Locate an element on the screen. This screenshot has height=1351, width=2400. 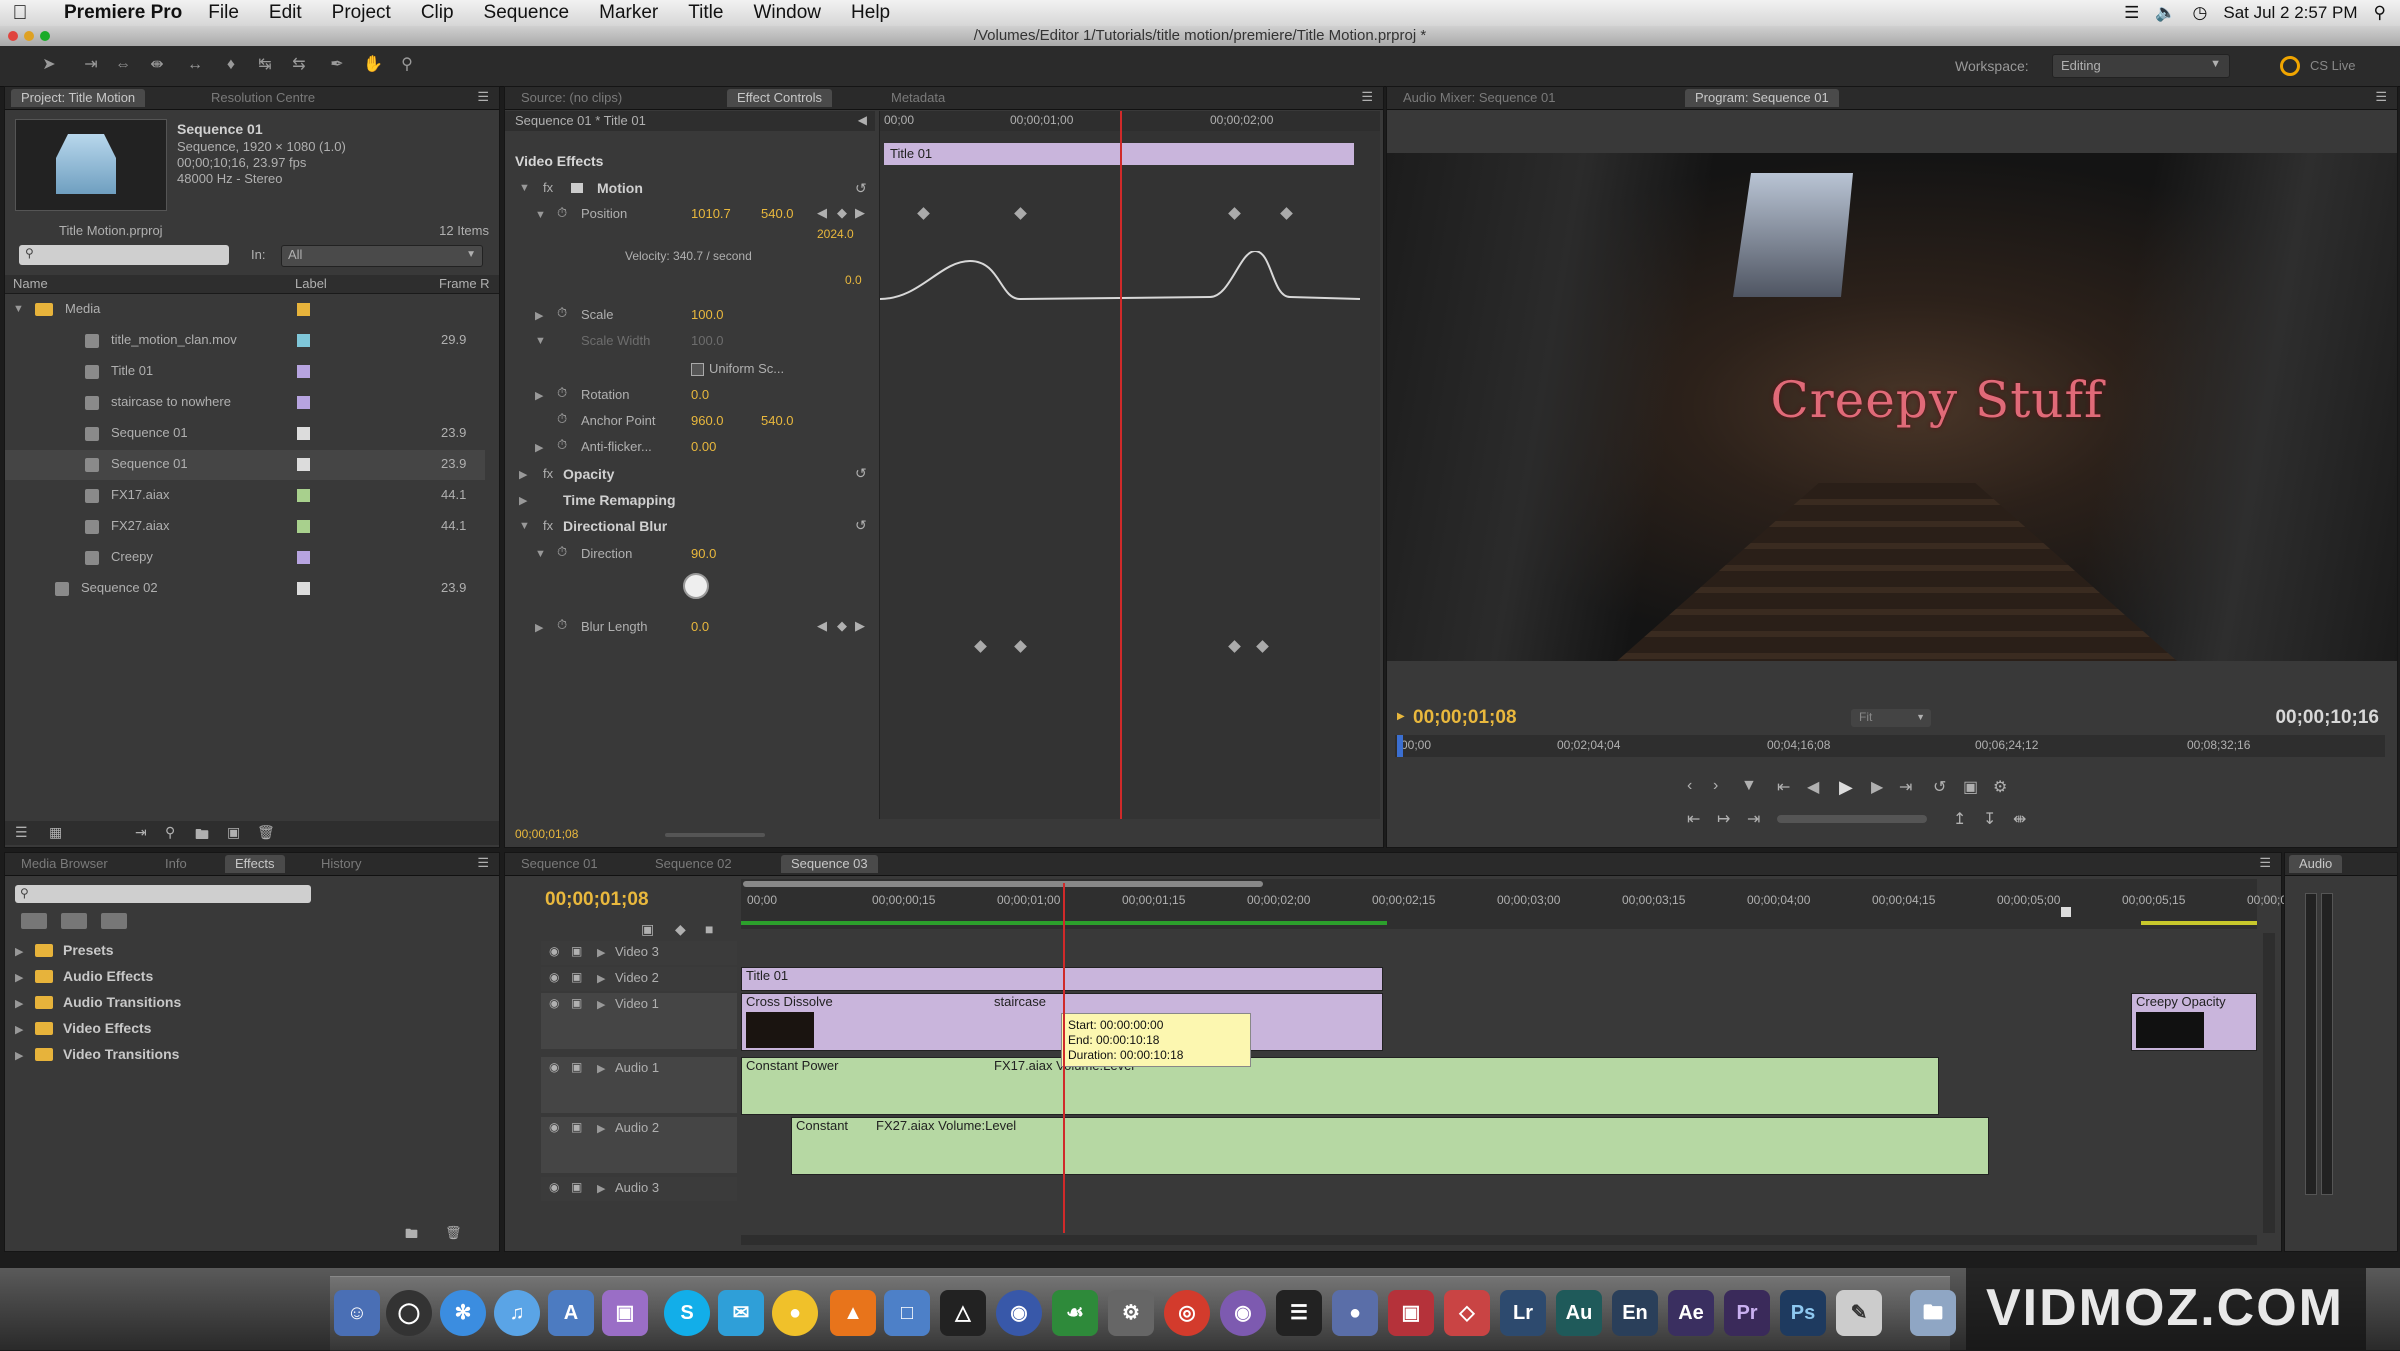
accelerated-effects-icon is located at coordinates (34, 921).